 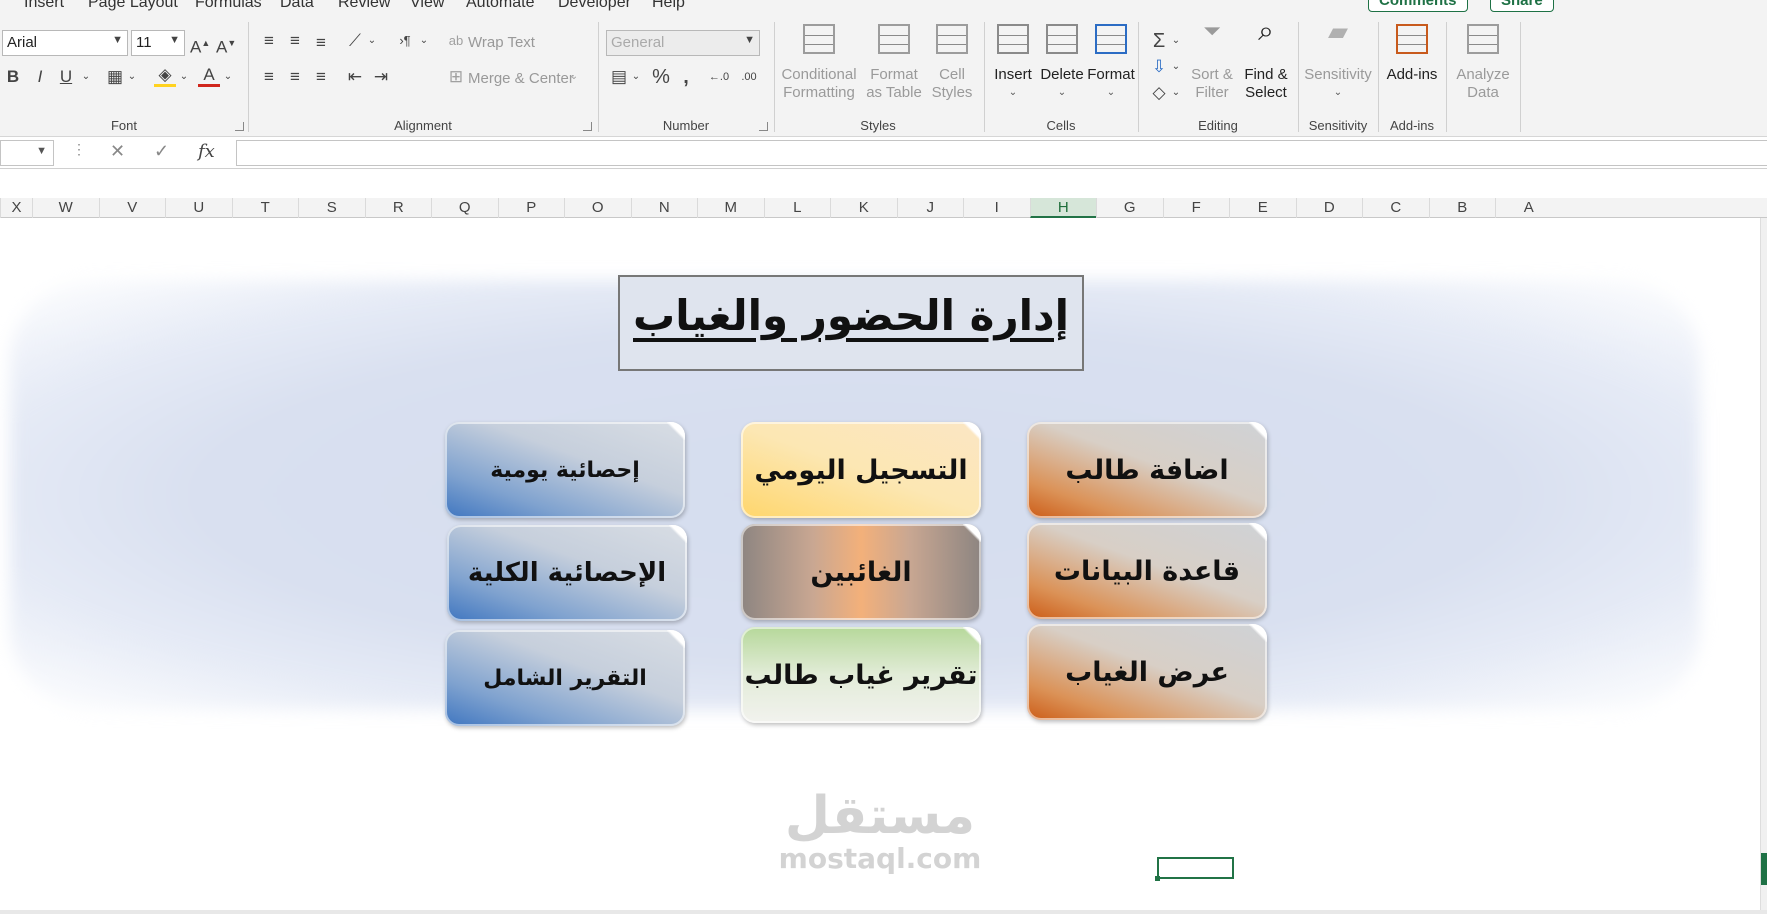 I want to click on font-color-icon: A, so click(x=209, y=76).